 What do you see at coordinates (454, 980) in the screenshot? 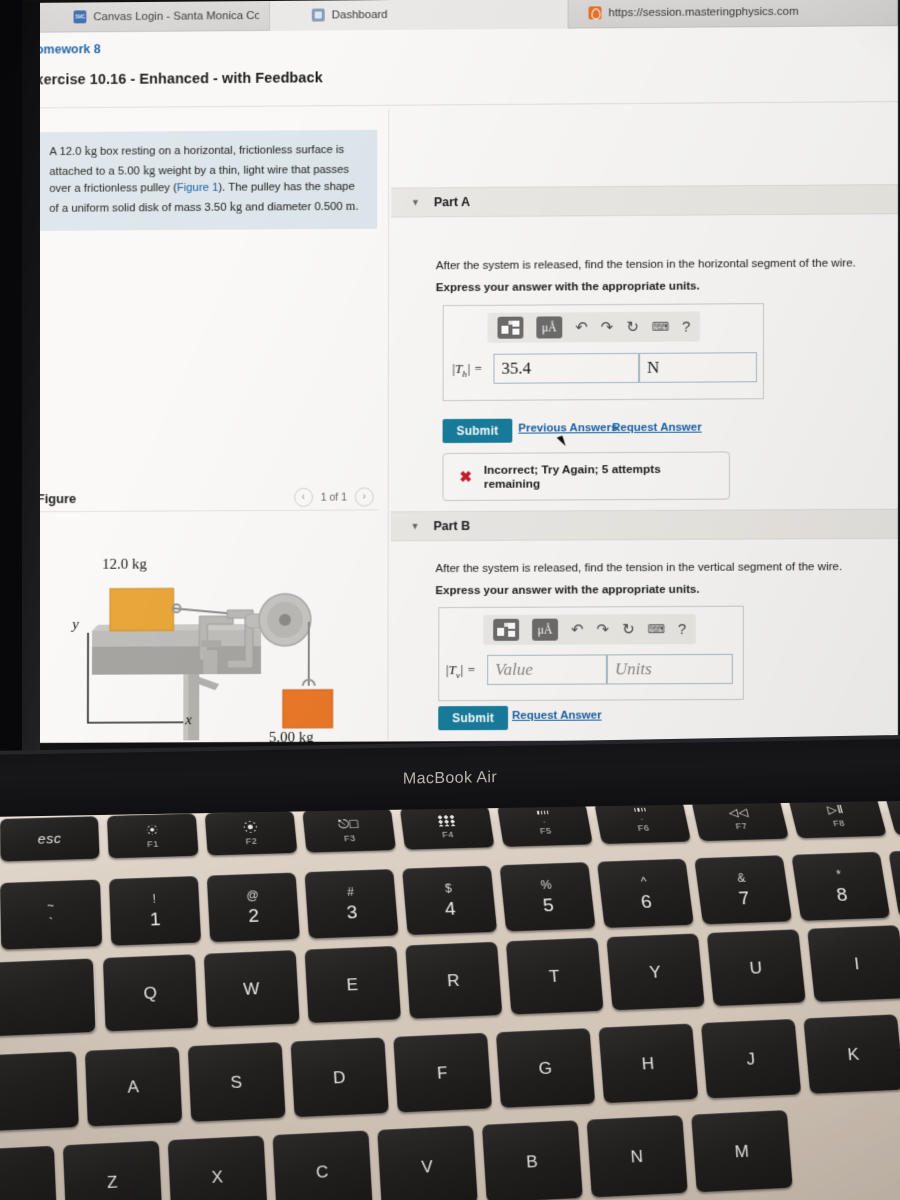
I see `key-r: R` at bounding box center [454, 980].